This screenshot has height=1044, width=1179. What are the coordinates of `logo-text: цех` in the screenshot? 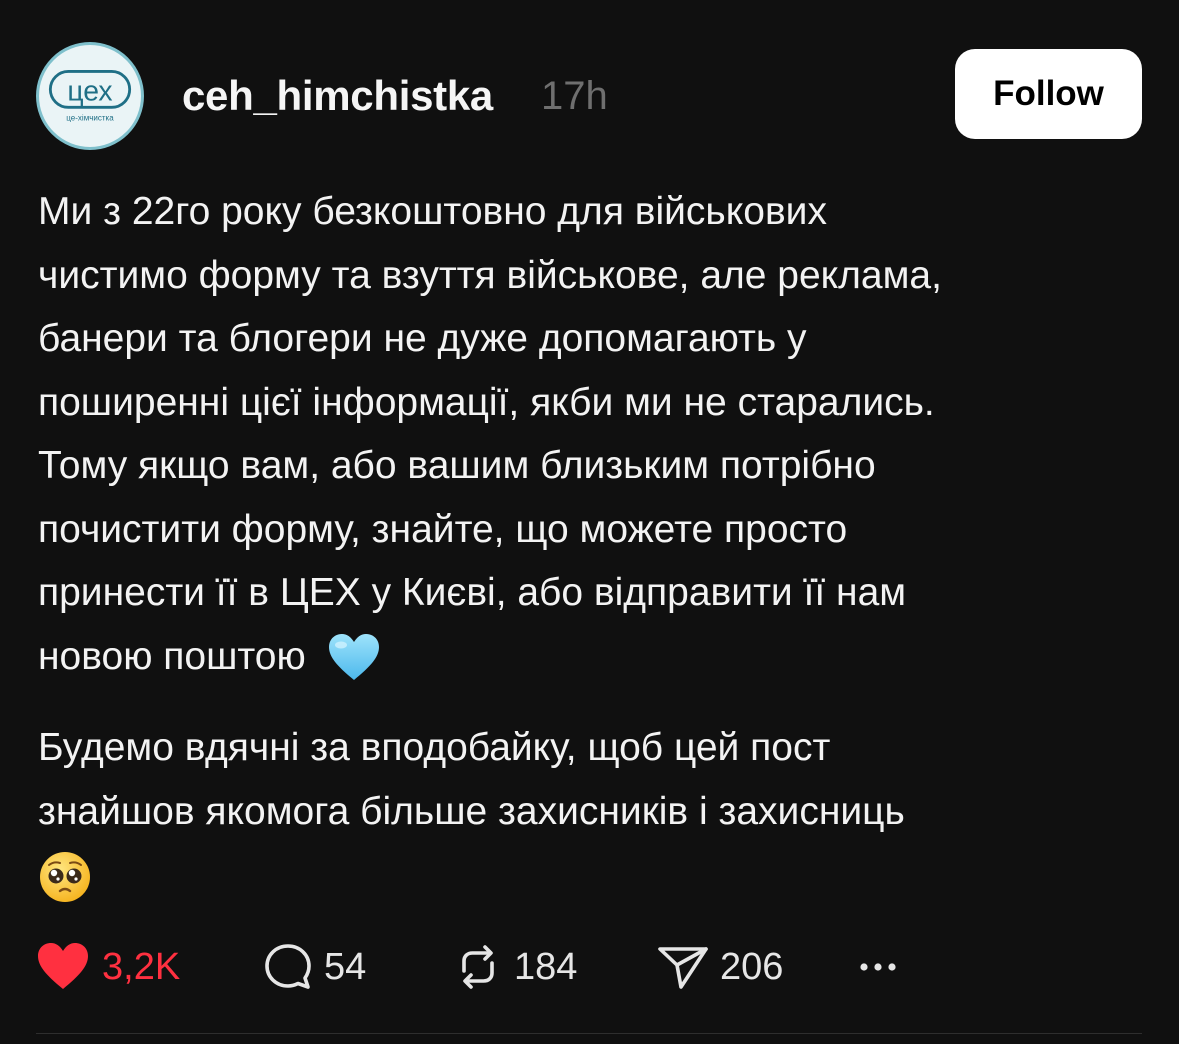 It's located at (89, 92).